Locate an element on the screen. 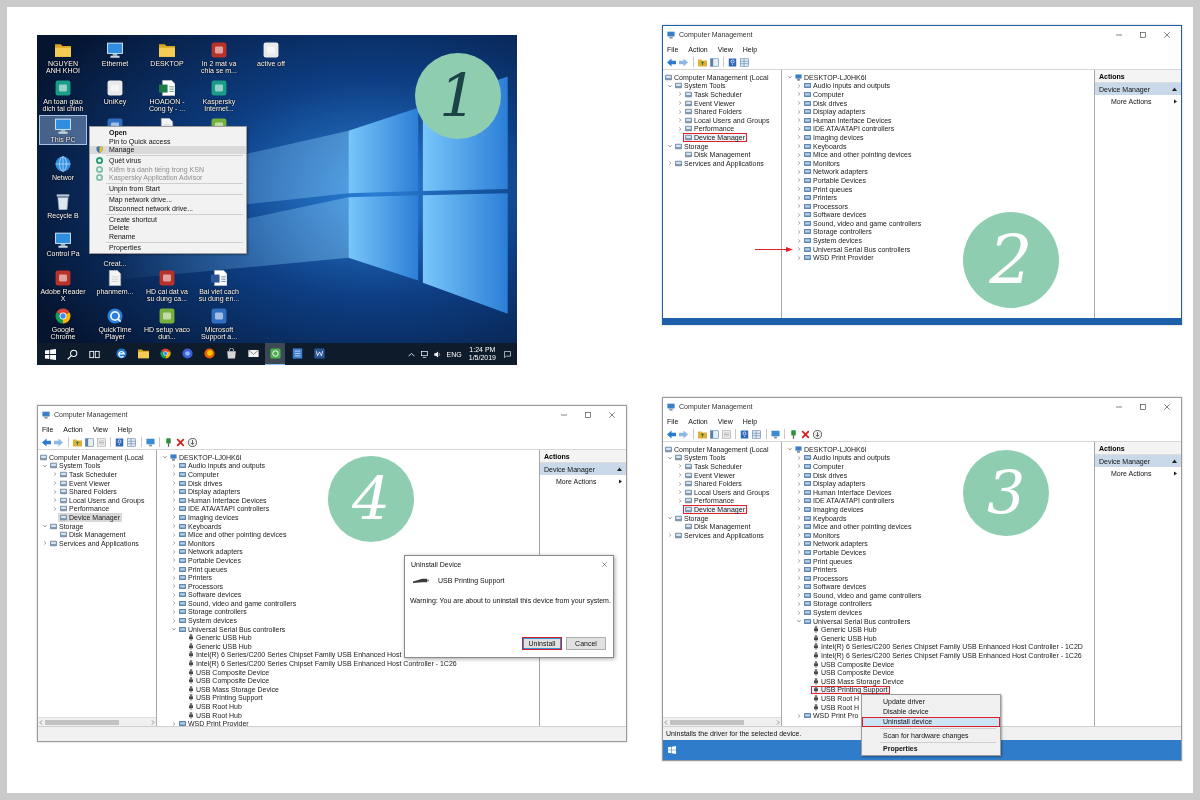  folder-icon is located at coordinates (702, 434).